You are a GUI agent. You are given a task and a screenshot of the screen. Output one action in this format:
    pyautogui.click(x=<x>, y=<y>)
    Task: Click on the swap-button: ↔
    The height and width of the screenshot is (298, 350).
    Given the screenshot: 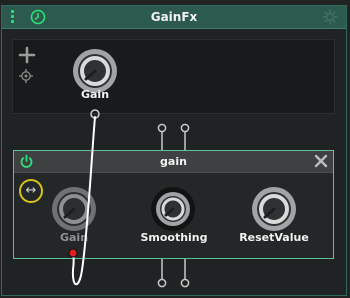 What is the action you would take?
    pyautogui.click(x=31, y=191)
    